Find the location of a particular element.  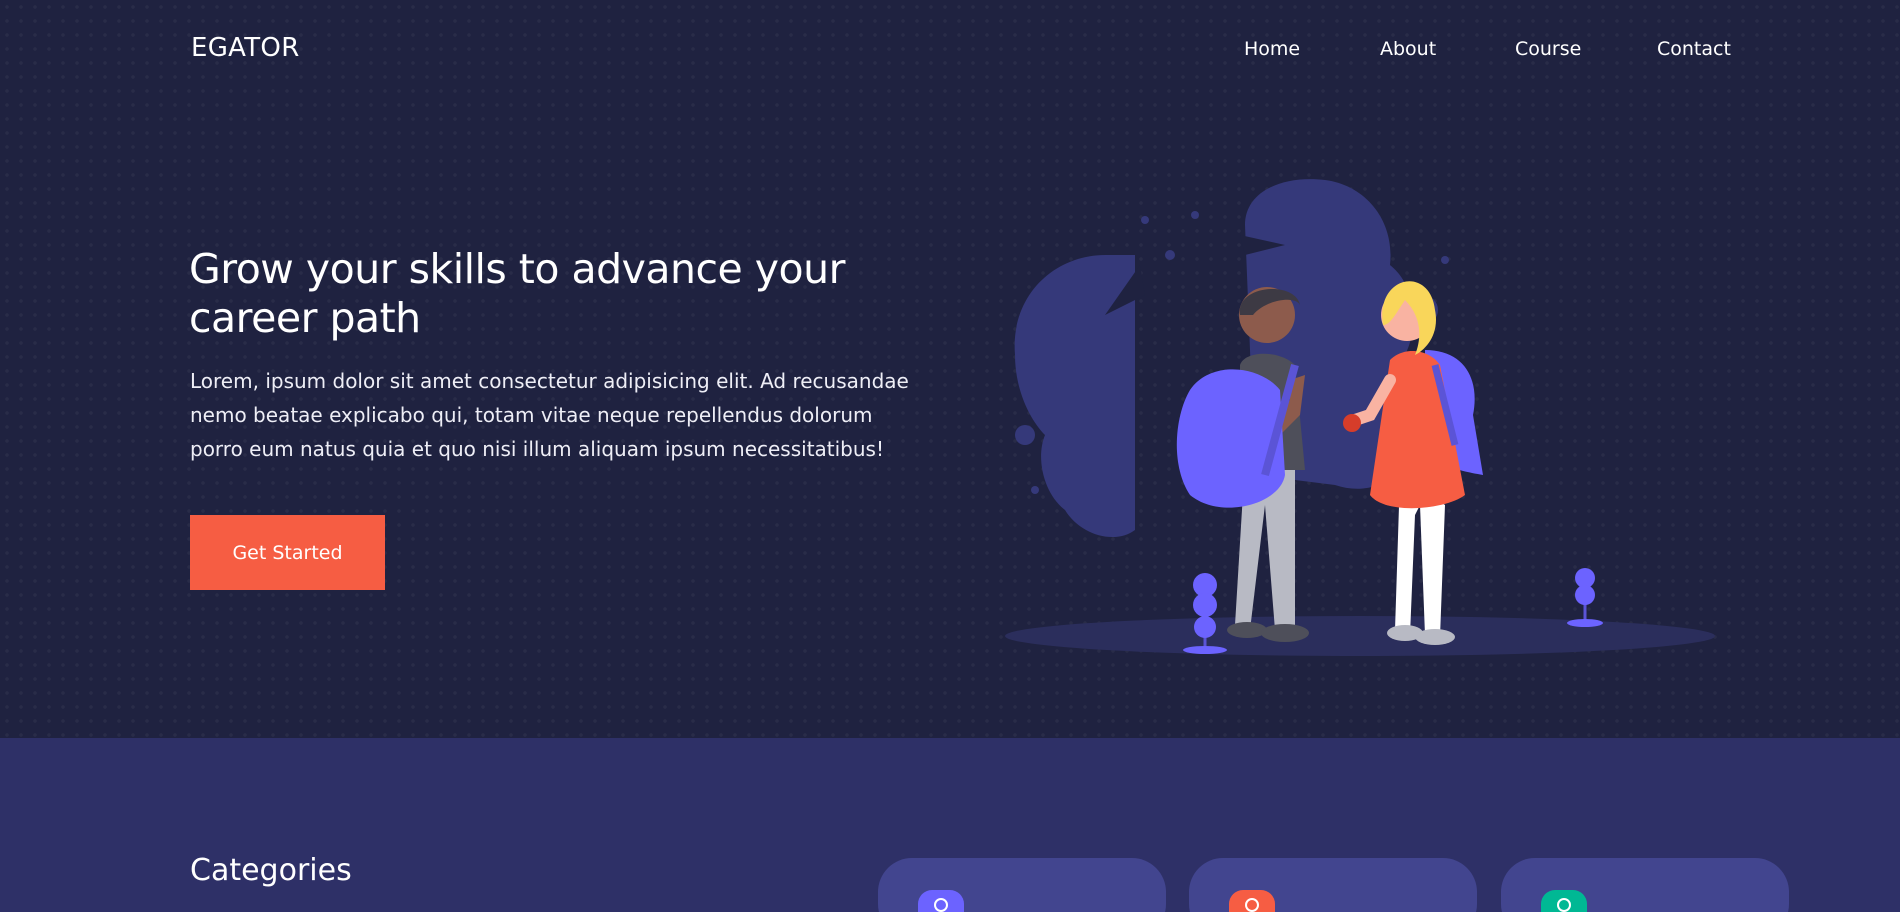

nav-link-about: About is located at coordinates (1408, 49).